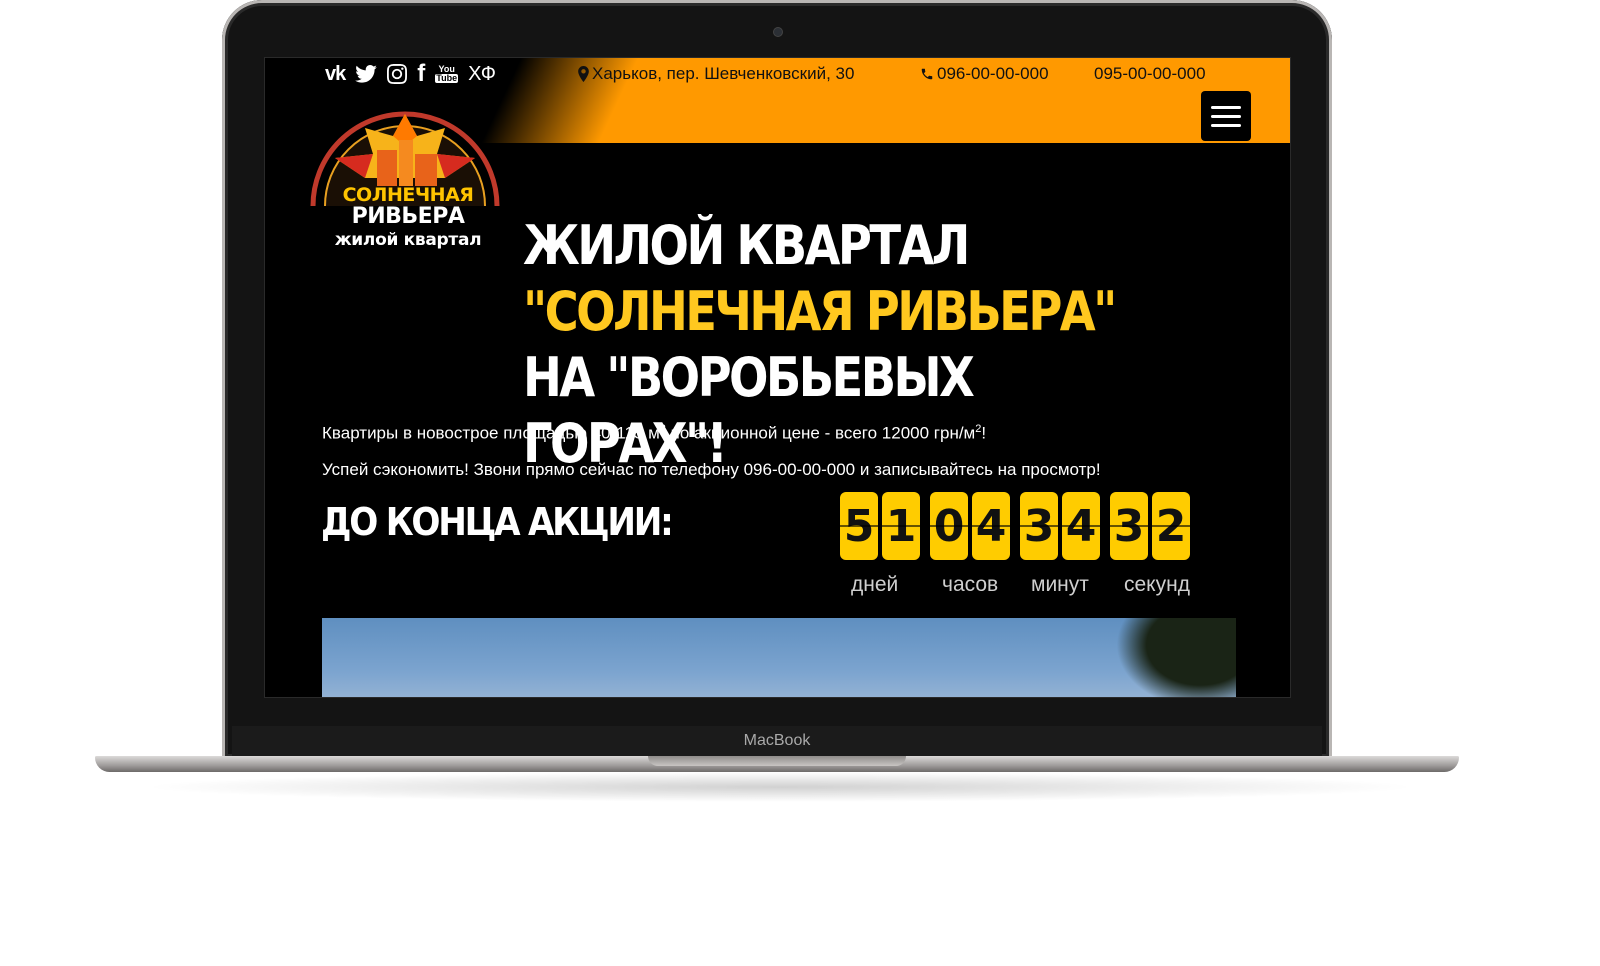 This screenshot has height=966, width=1600. I want to click on desc-part-c: !, so click(984, 433).